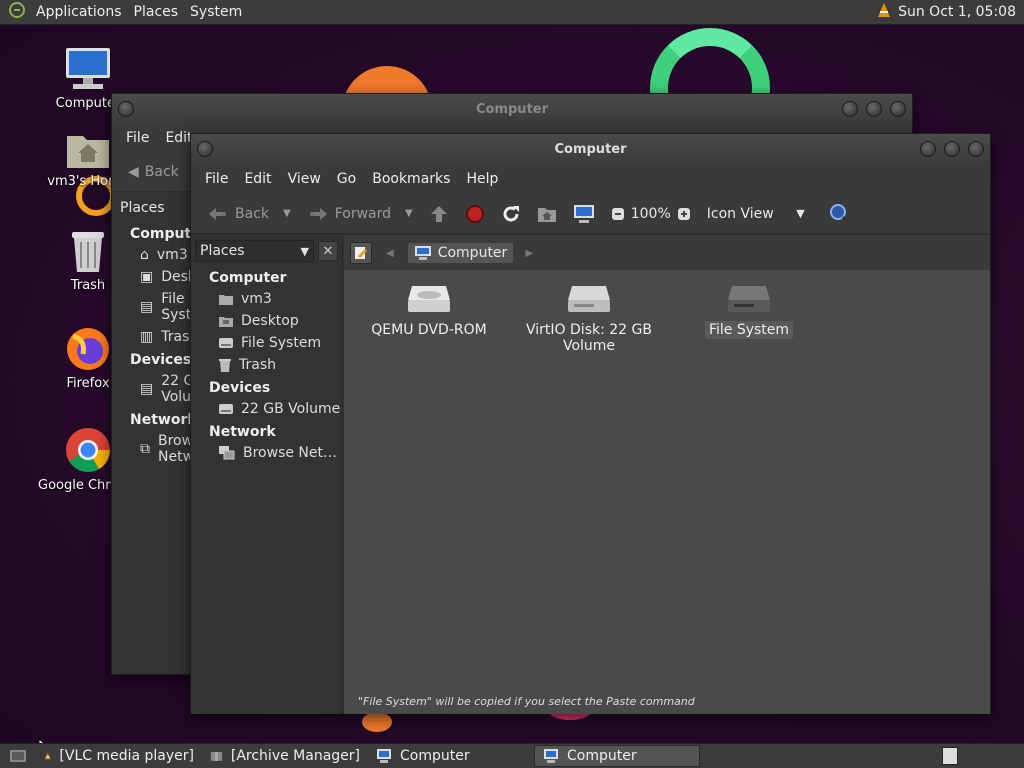 This screenshot has width=1024, height=768. What do you see at coordinates (360, 214) in the screenshot?
I see `forward-button: Forward ▼` at bounding box center [360, 214].